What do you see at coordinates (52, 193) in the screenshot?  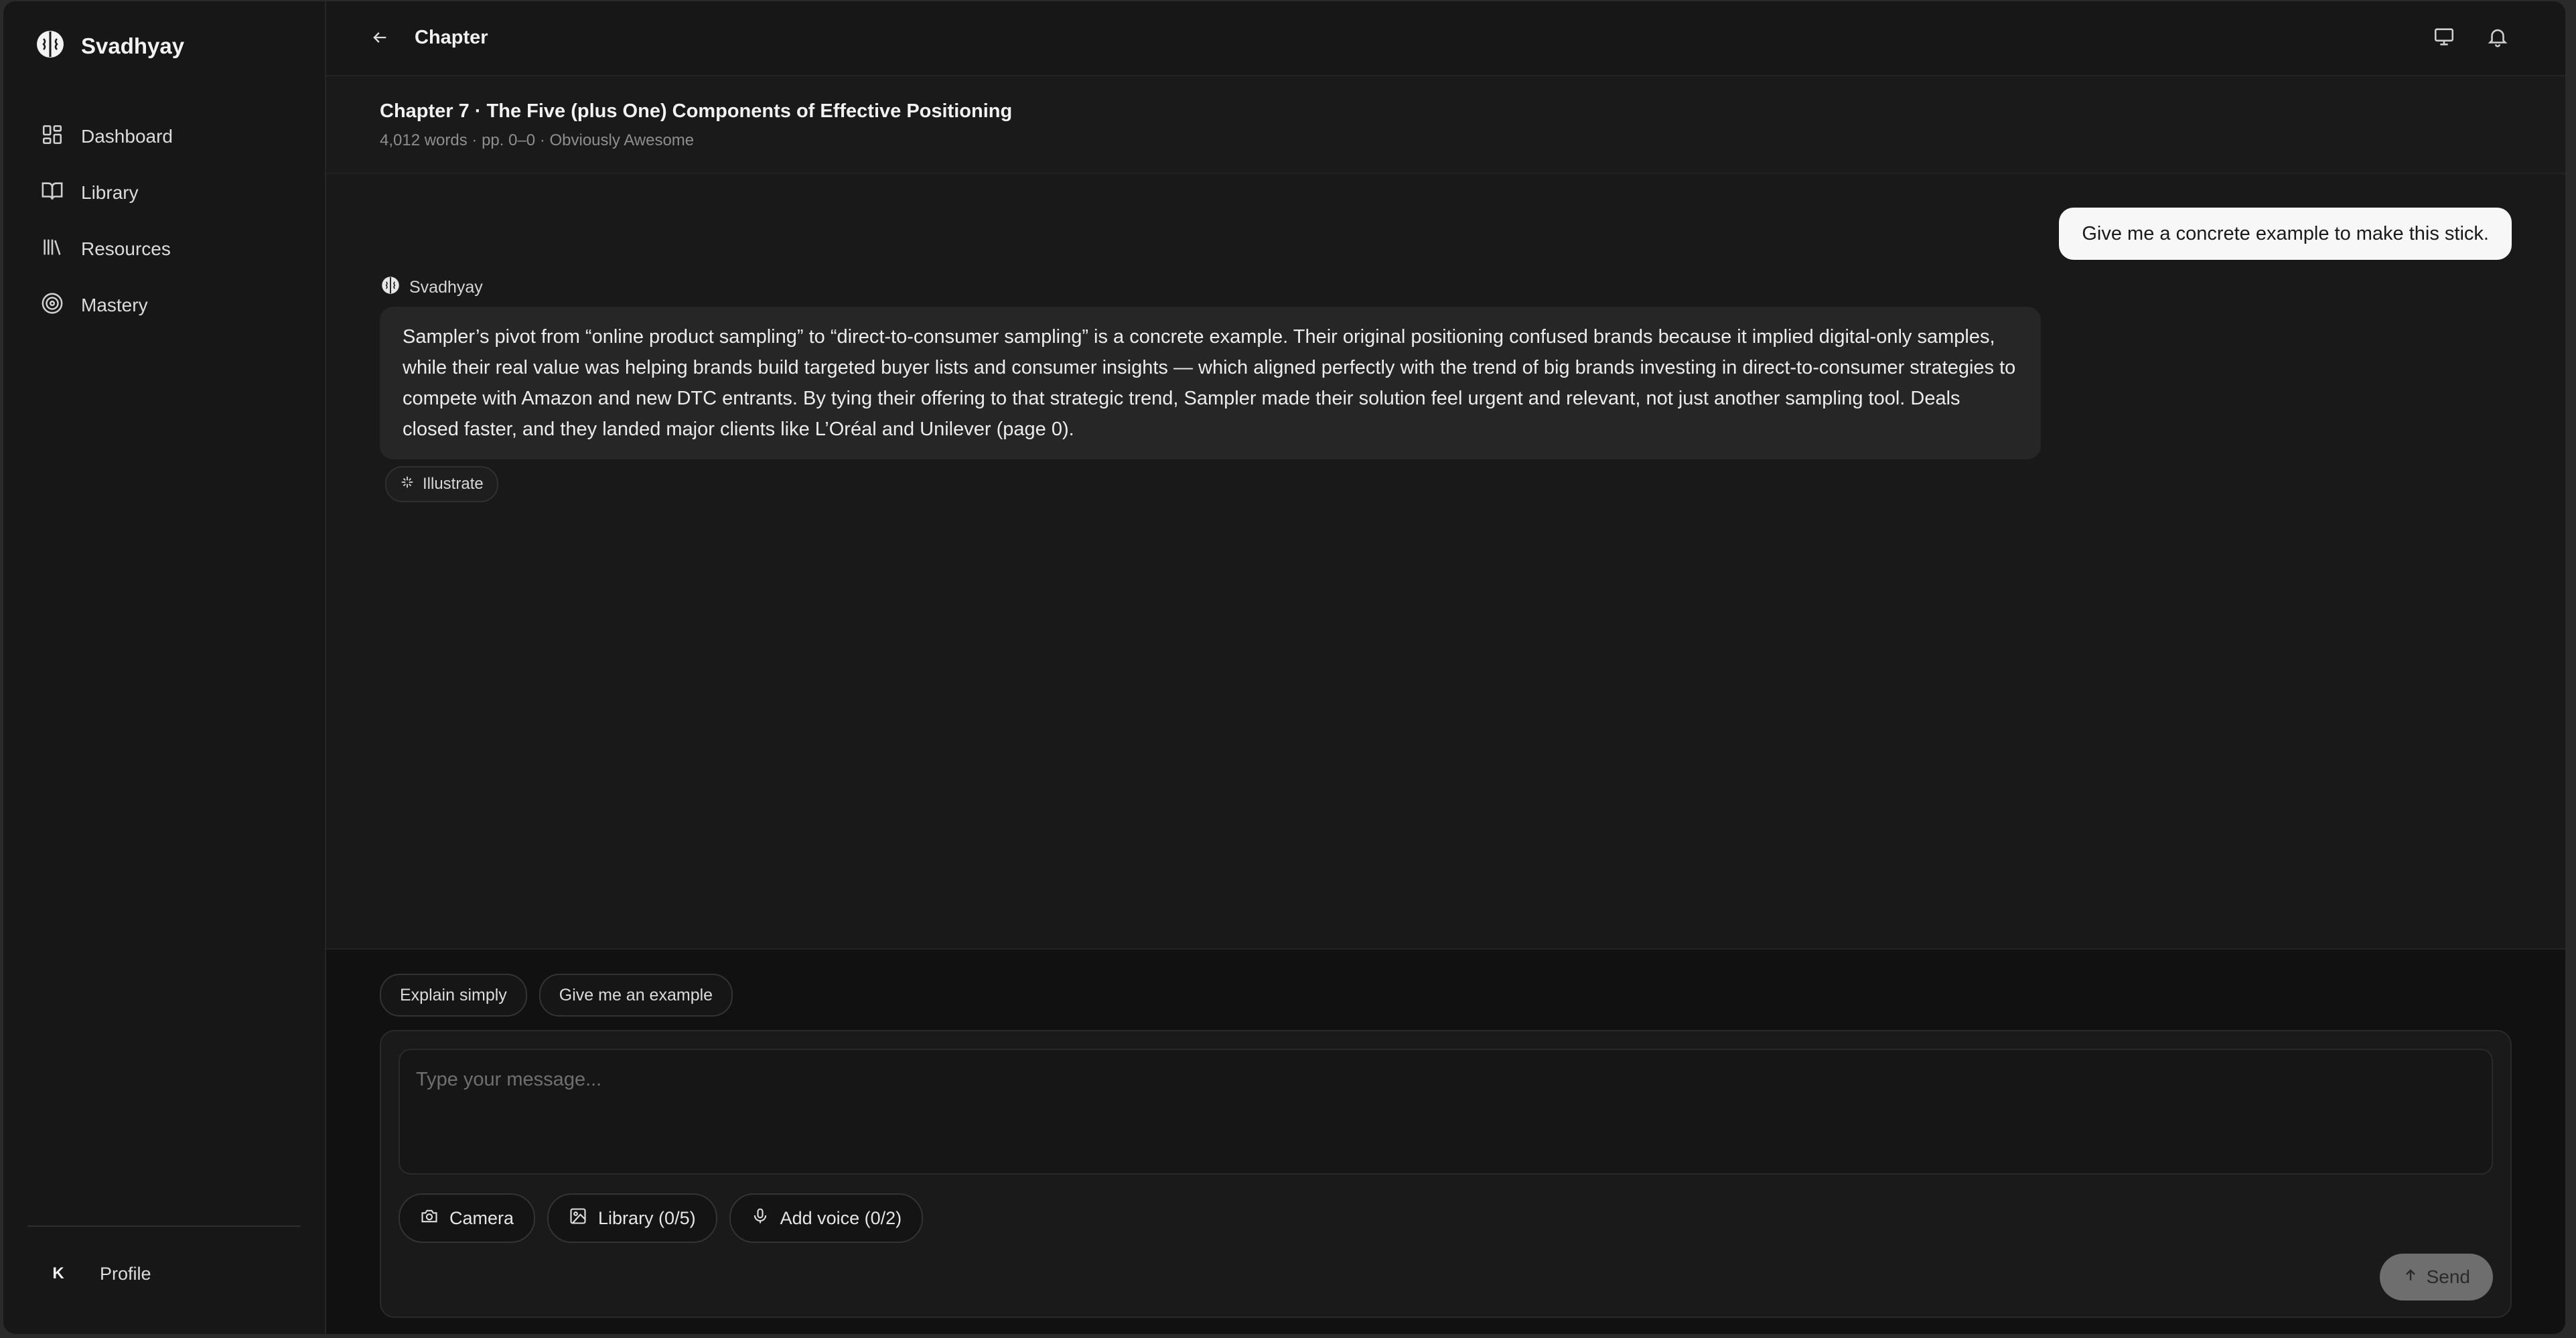 I see `book-icon` at bounding box center [52, 193].